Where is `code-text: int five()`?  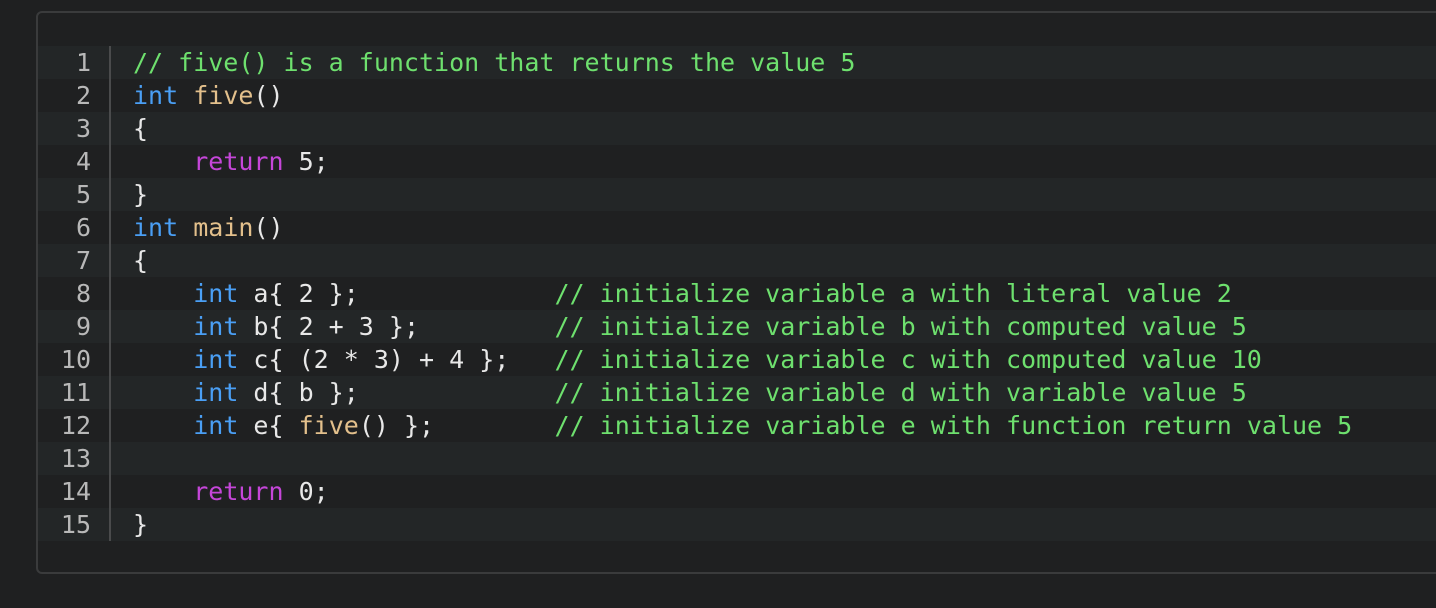 code-text: int five() is located at coordinates (208, 95).